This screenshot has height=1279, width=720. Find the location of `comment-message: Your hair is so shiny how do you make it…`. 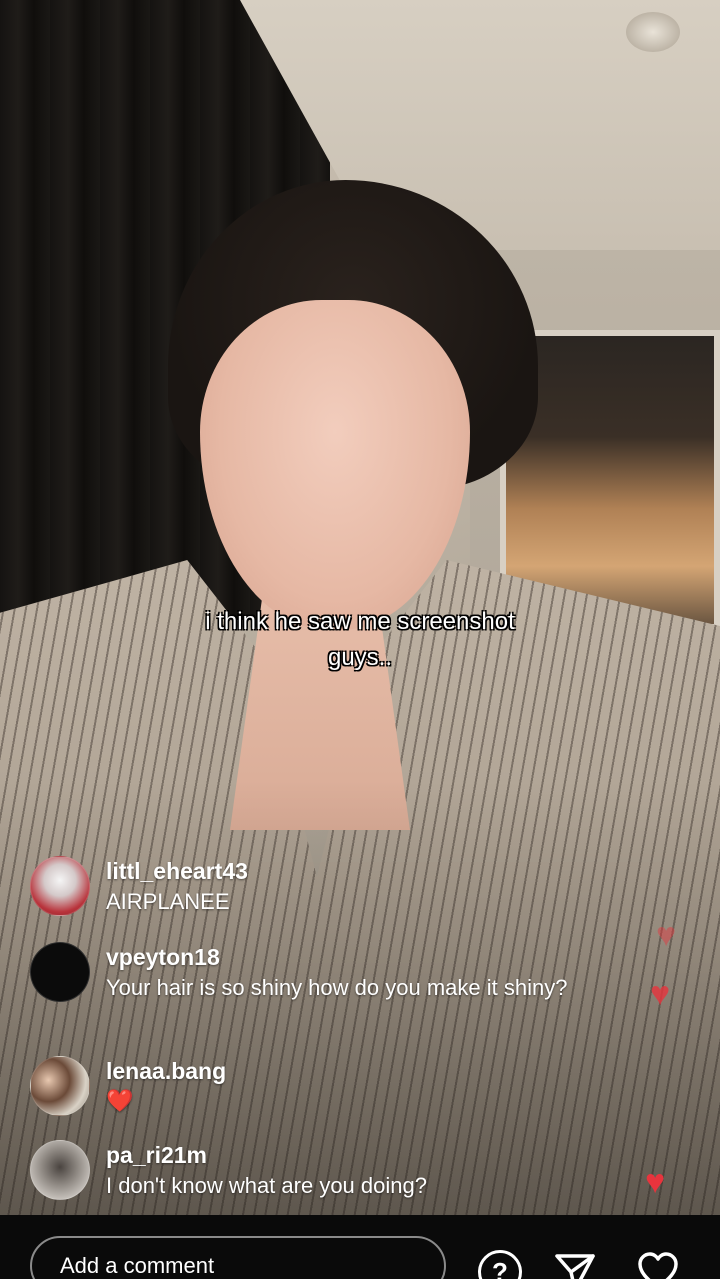

comment-message: Your hair is so shiny how do you make it… is located at coordinates (337, 987).